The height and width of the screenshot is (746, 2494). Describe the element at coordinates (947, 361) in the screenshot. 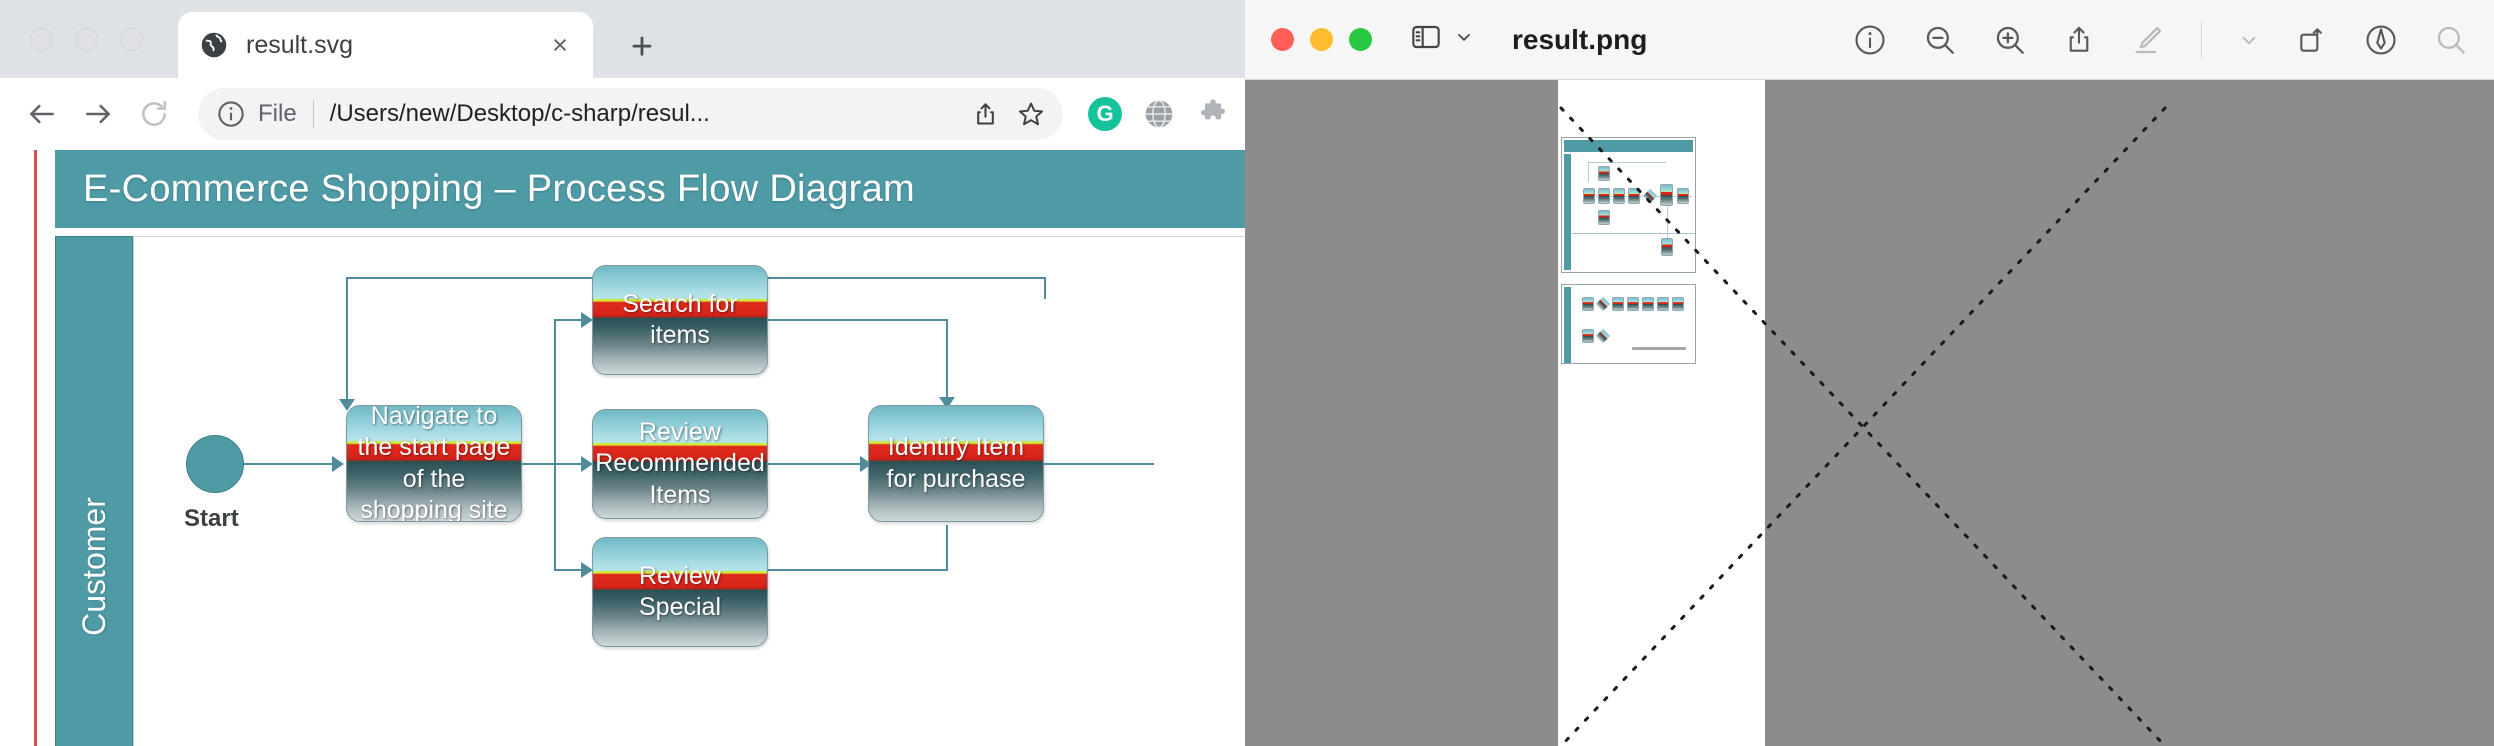

I see `connector-merge-down` at that location.